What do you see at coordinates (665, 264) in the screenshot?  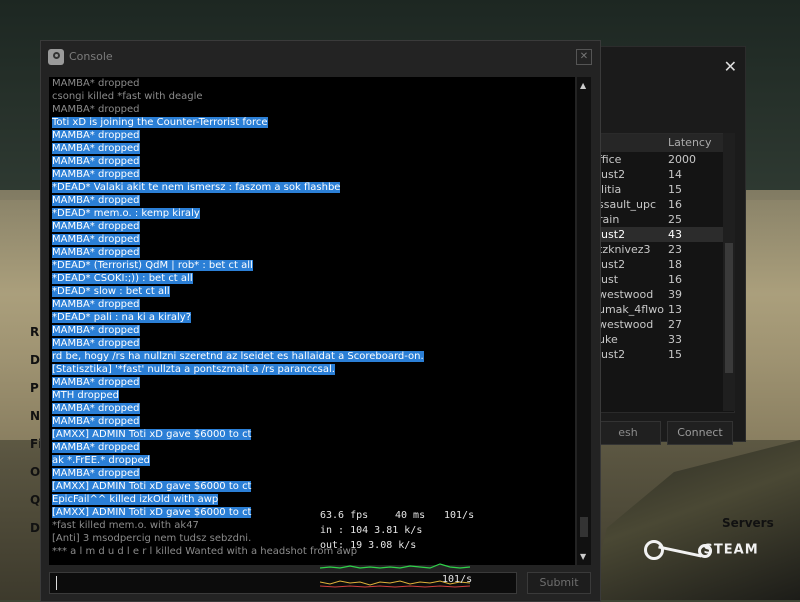 I see `server-row: lust2 18` at bounding box center [665, 264].